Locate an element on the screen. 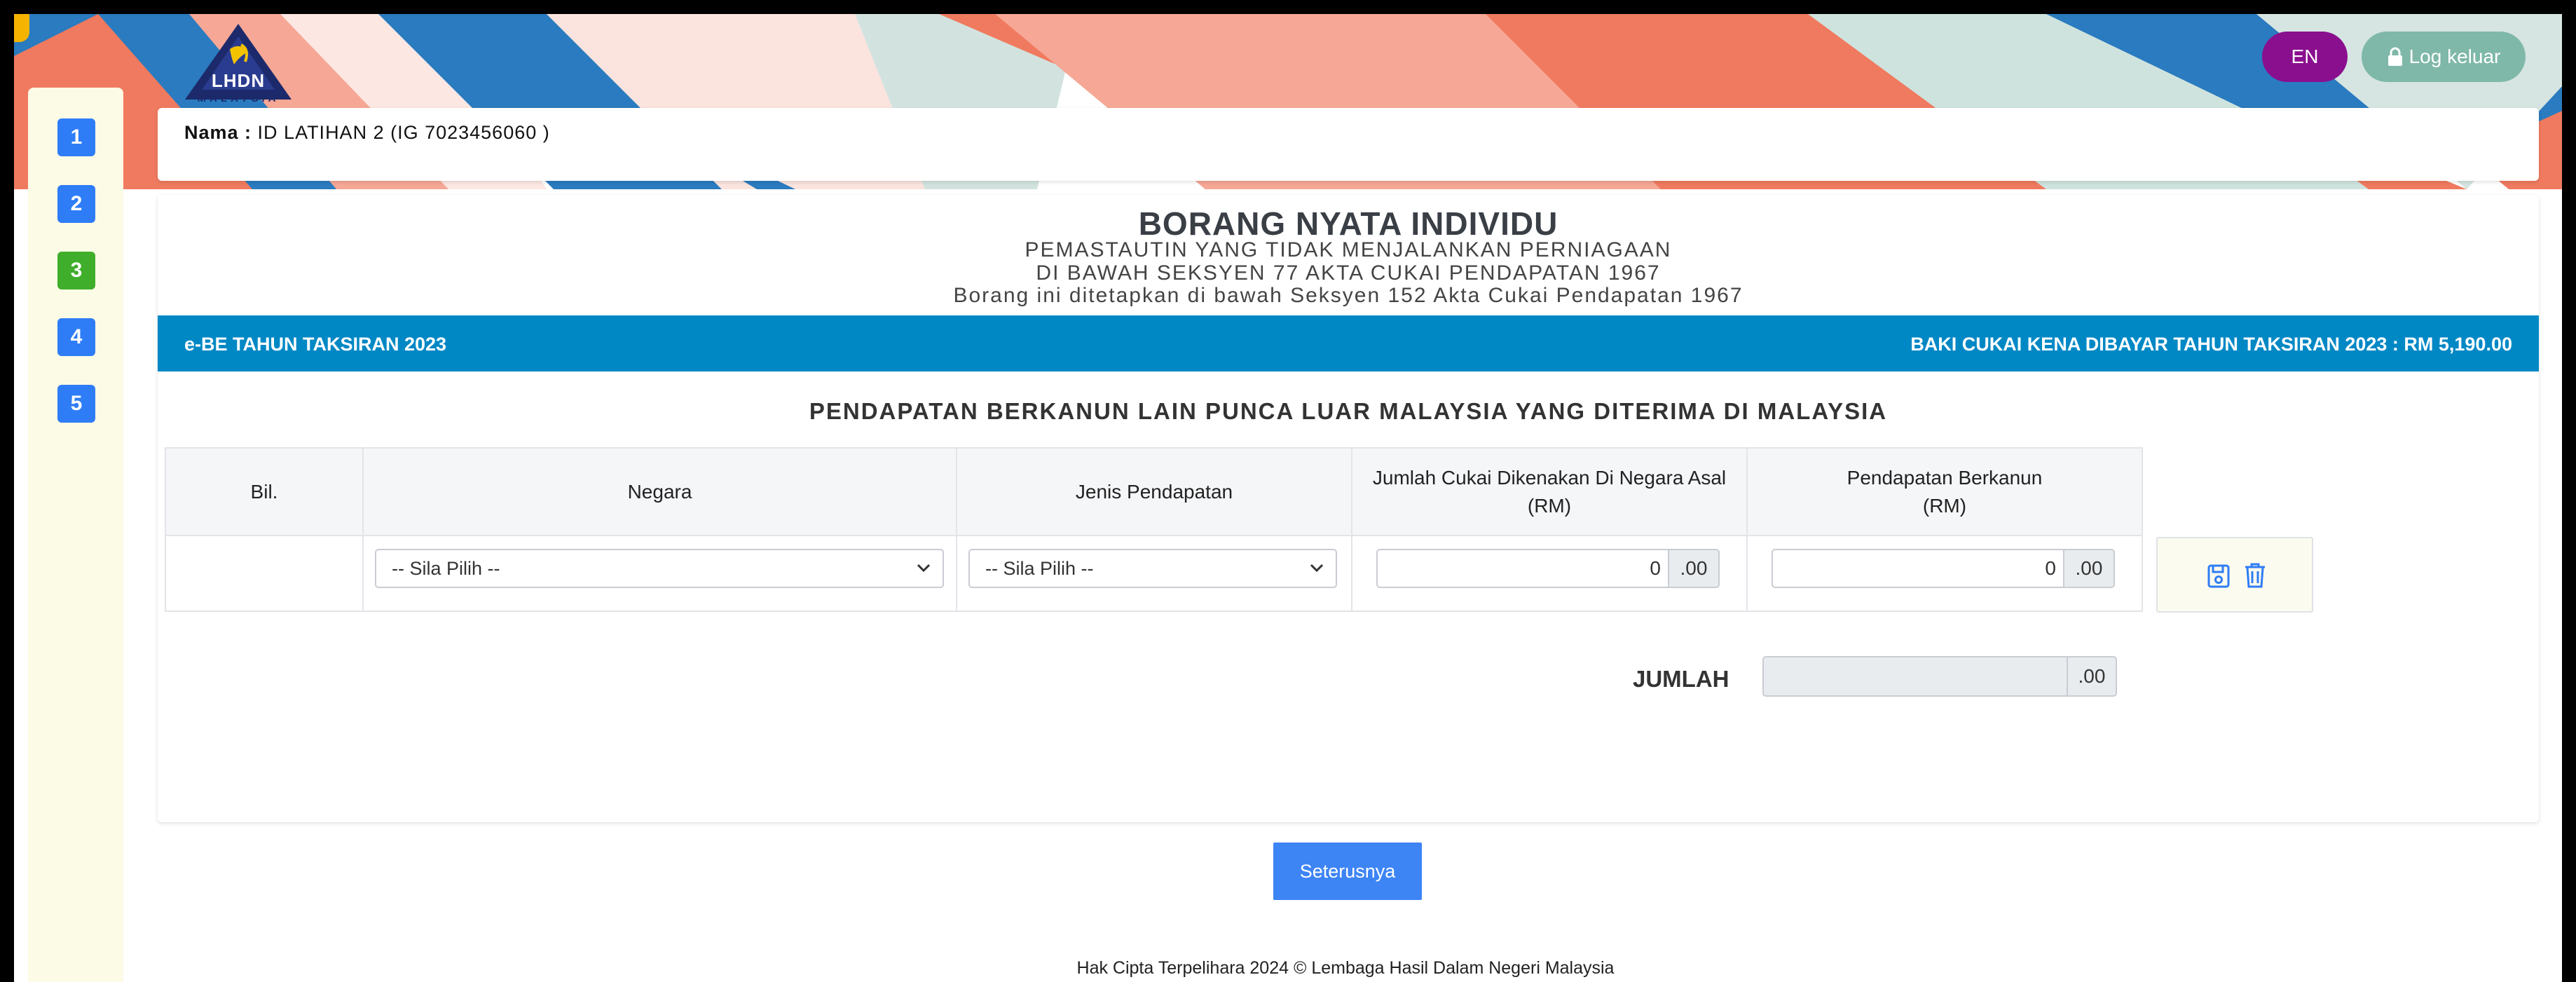 This screenshot has width=2576, height=982. col-header-pendapatan-line1: Pendapatan Berkanun is located at coordinates (1945, 477).